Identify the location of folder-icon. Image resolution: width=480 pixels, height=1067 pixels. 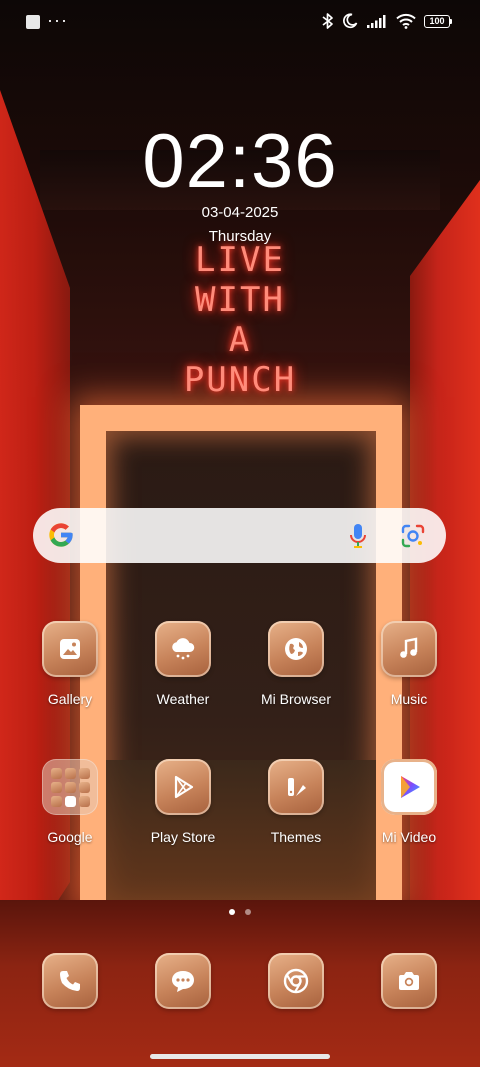
(70, 787).